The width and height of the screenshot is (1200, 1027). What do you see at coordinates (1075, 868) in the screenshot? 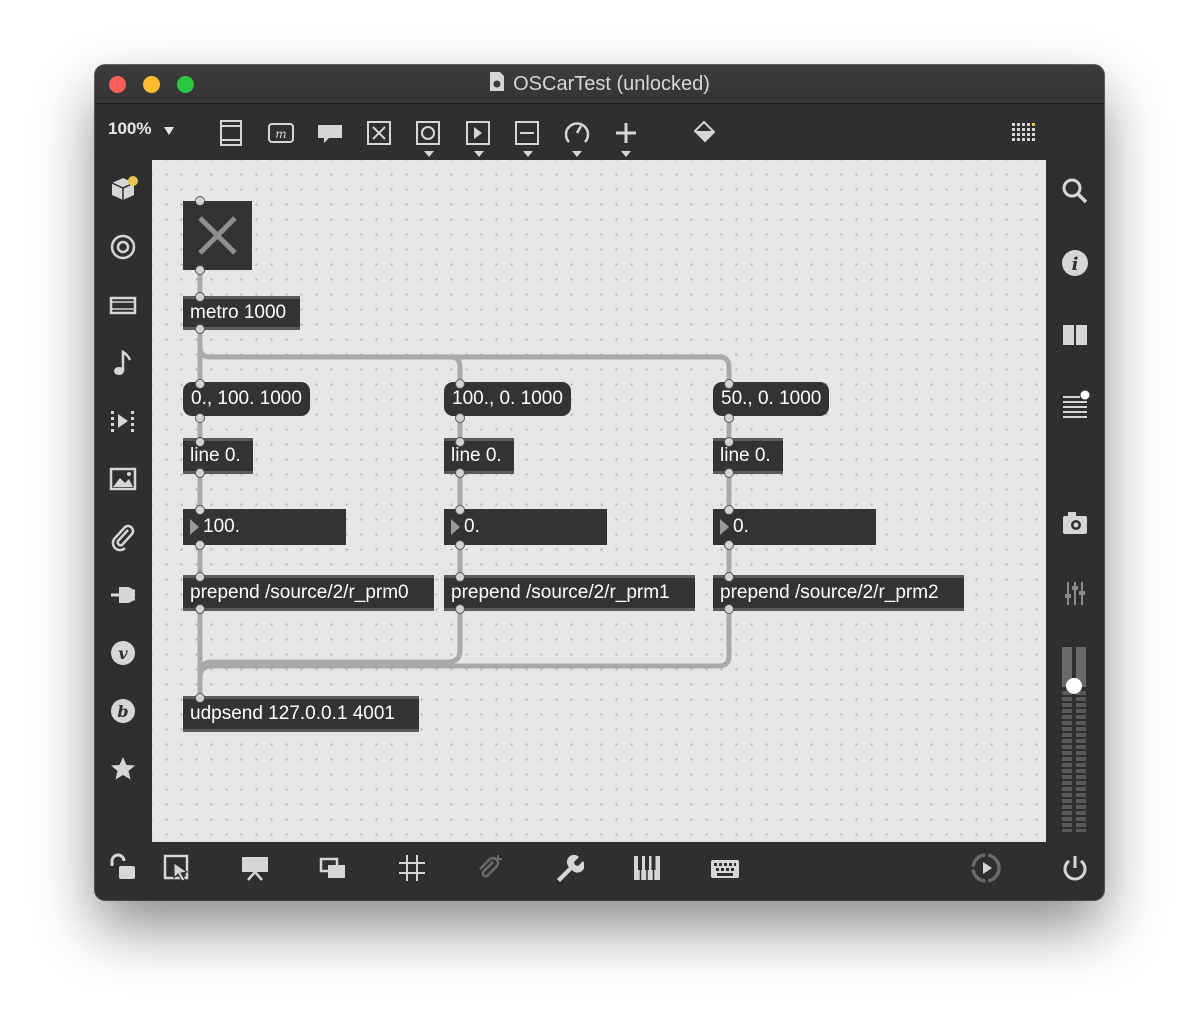
I see `power-icon` at bounding box center [1075, 868].